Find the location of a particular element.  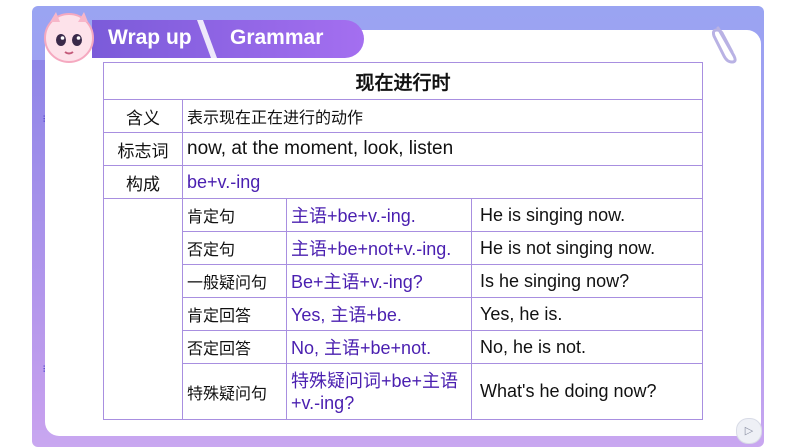

sentence-structure: 主语+be+not+v.-ing. is located at coordinates (379, 248).